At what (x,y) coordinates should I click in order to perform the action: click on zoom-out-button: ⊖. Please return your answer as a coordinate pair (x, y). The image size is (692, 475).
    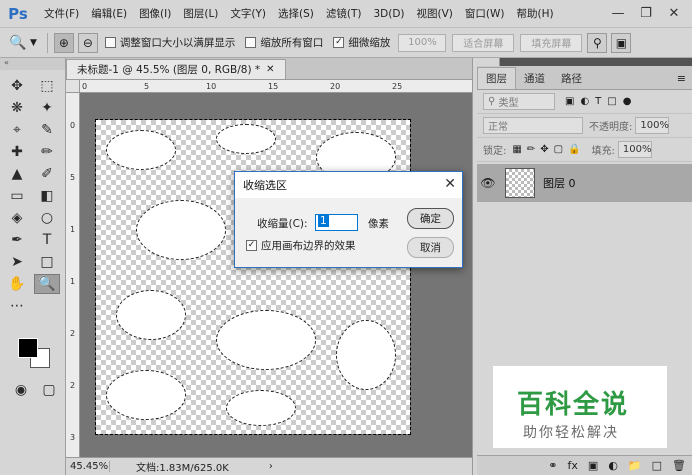
    Looking at the image, I should click on (87, 42).